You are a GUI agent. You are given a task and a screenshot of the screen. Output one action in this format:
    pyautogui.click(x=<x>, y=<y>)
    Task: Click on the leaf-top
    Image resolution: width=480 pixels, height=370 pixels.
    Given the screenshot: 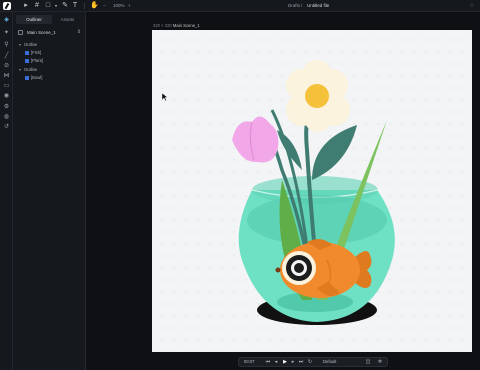 What is the action you would take?
    pyautogui.click(x=334, y=152)
    